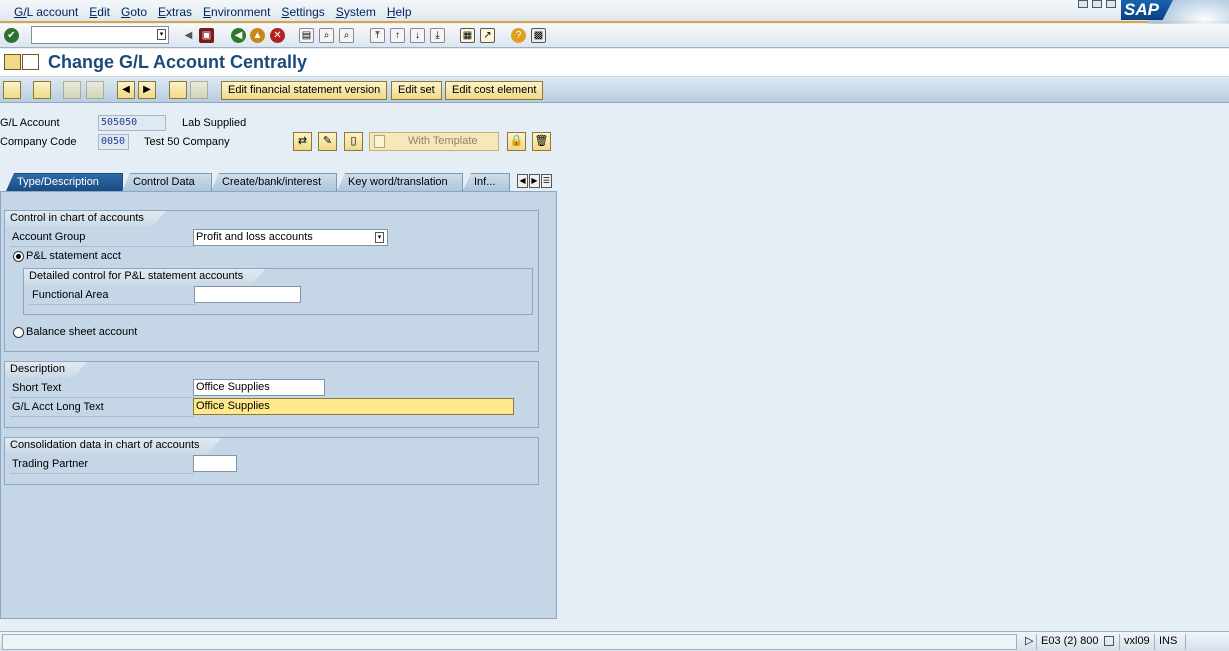  I want to click on title-bar: Change G/L Account Centrally, so click(614, 63).